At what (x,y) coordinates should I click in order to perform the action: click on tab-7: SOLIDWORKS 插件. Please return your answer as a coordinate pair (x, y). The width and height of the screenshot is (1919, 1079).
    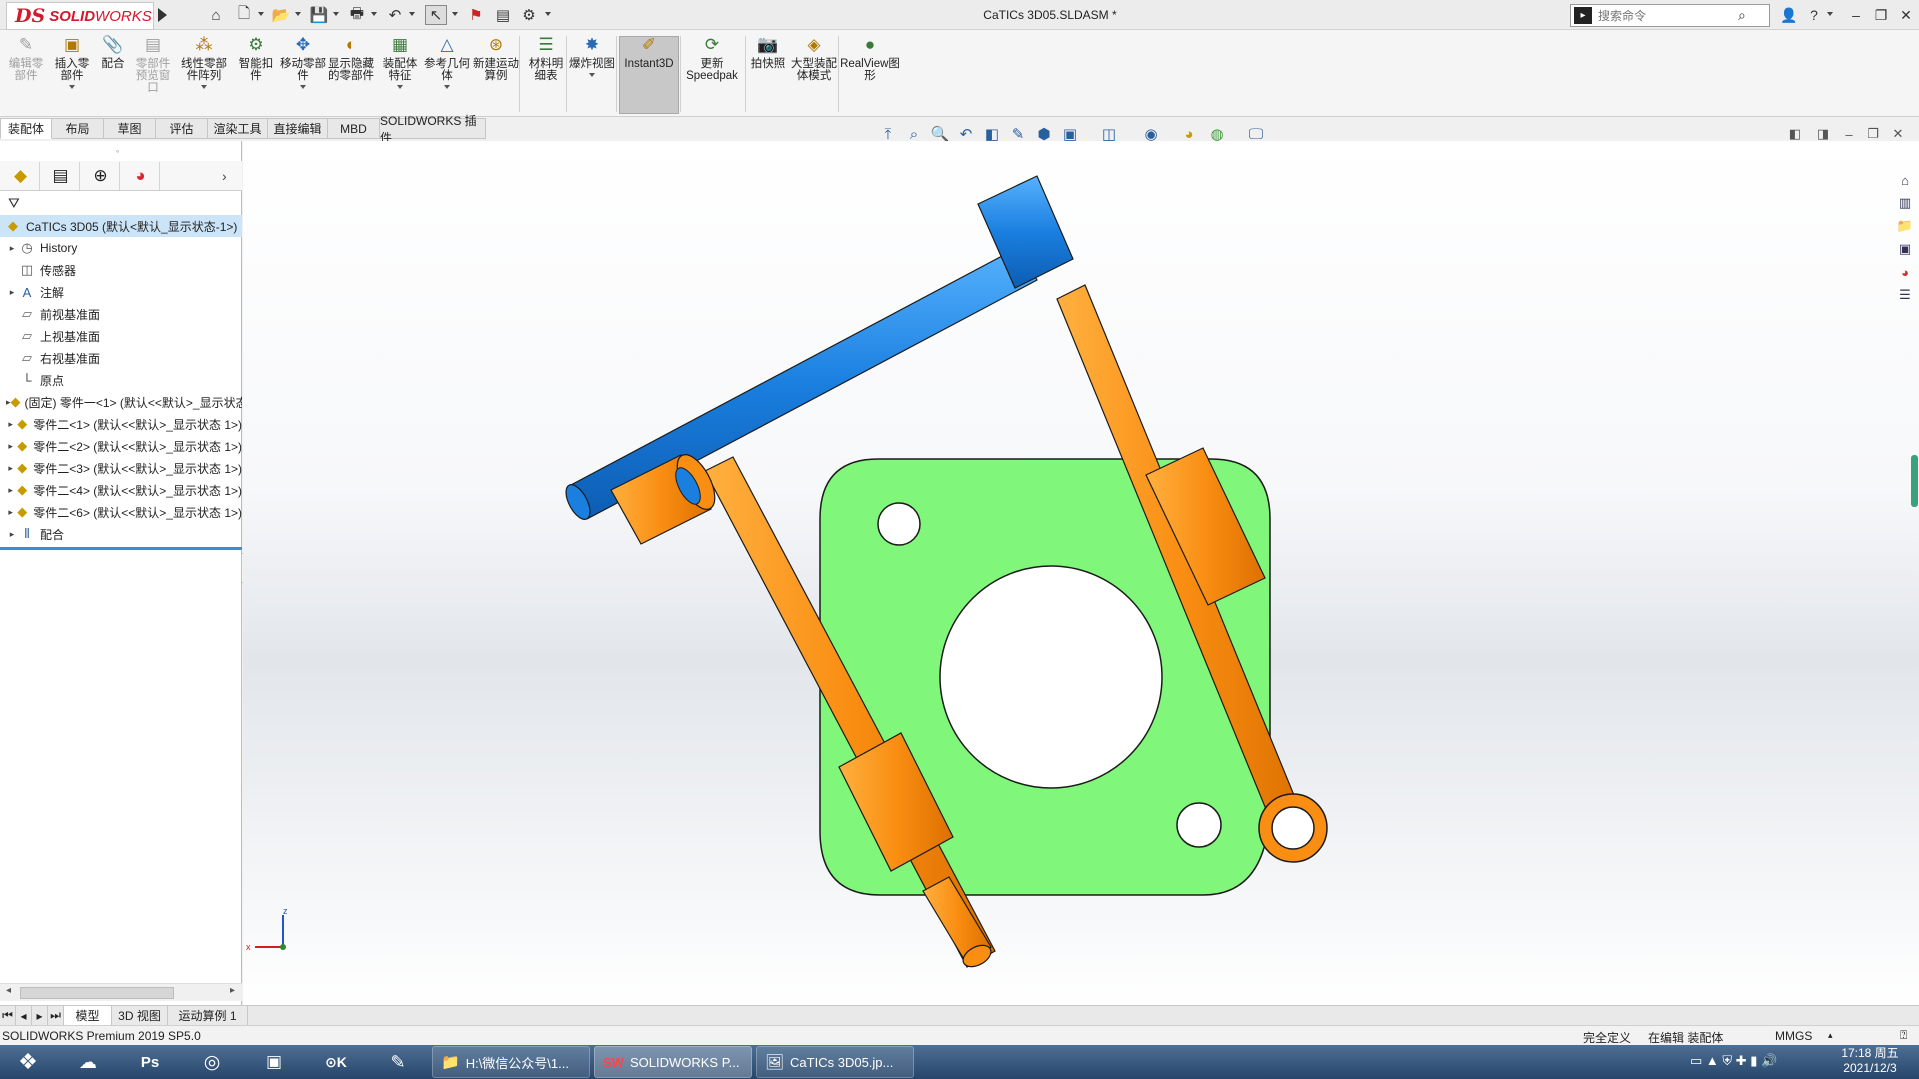
    Looking at the image, I should click on (433, 129).